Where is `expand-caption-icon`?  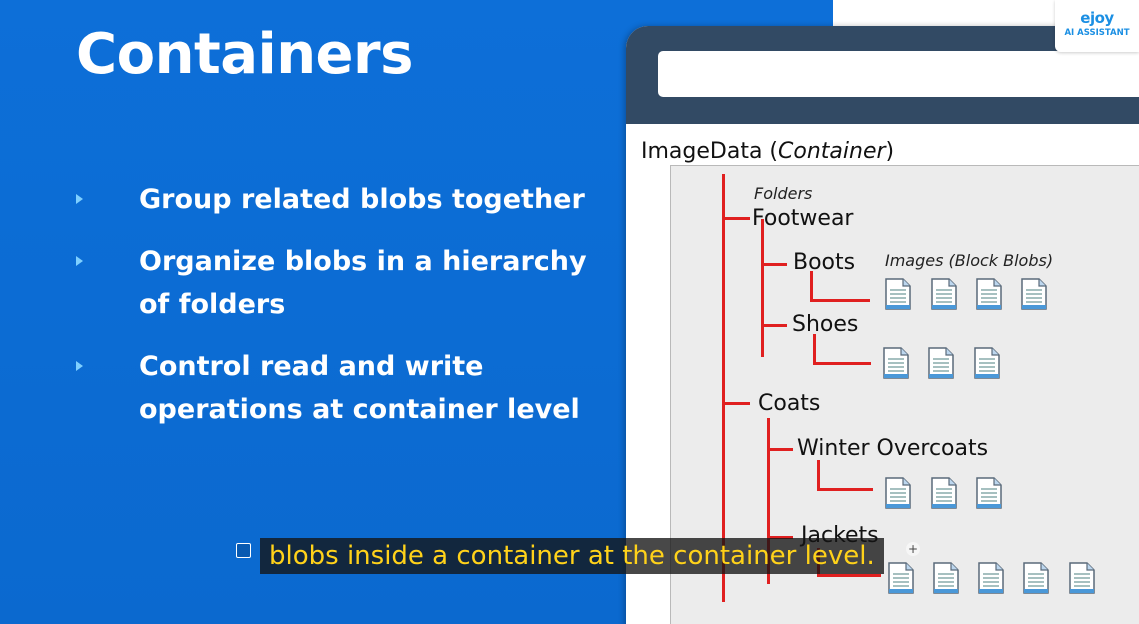 expand-caption-icon is located at coordinates (243, 550).